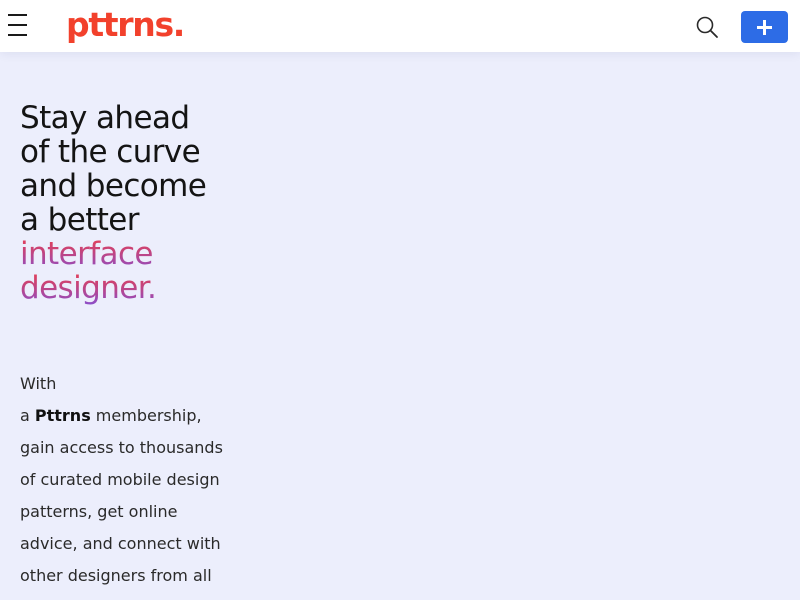  Describe the element at coordinates (17, 15) in the screenshot. I see `menu-bar-top` at that location.